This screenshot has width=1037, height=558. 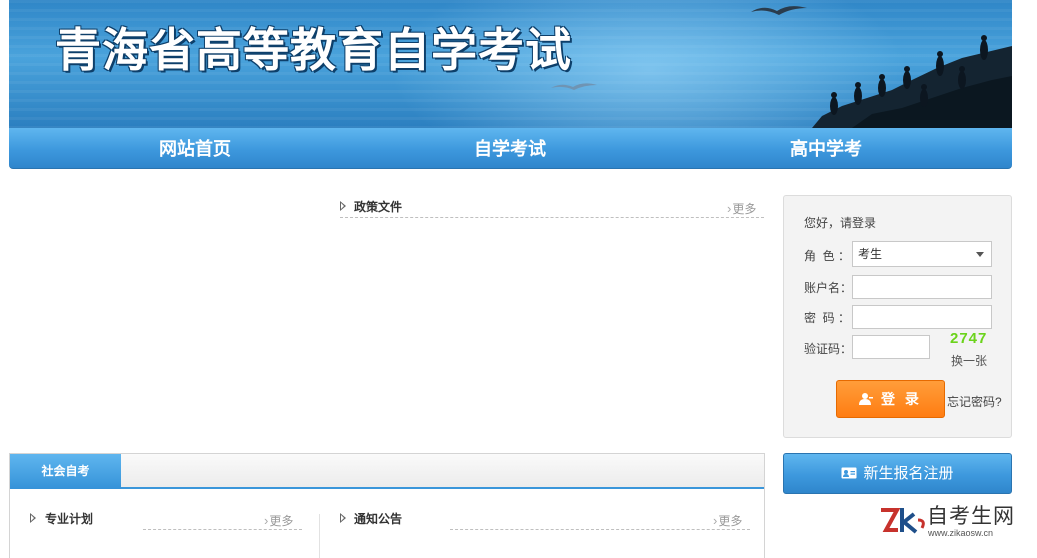 I want to click on watermark-name: 自考生网, so click(x=971, y=516).